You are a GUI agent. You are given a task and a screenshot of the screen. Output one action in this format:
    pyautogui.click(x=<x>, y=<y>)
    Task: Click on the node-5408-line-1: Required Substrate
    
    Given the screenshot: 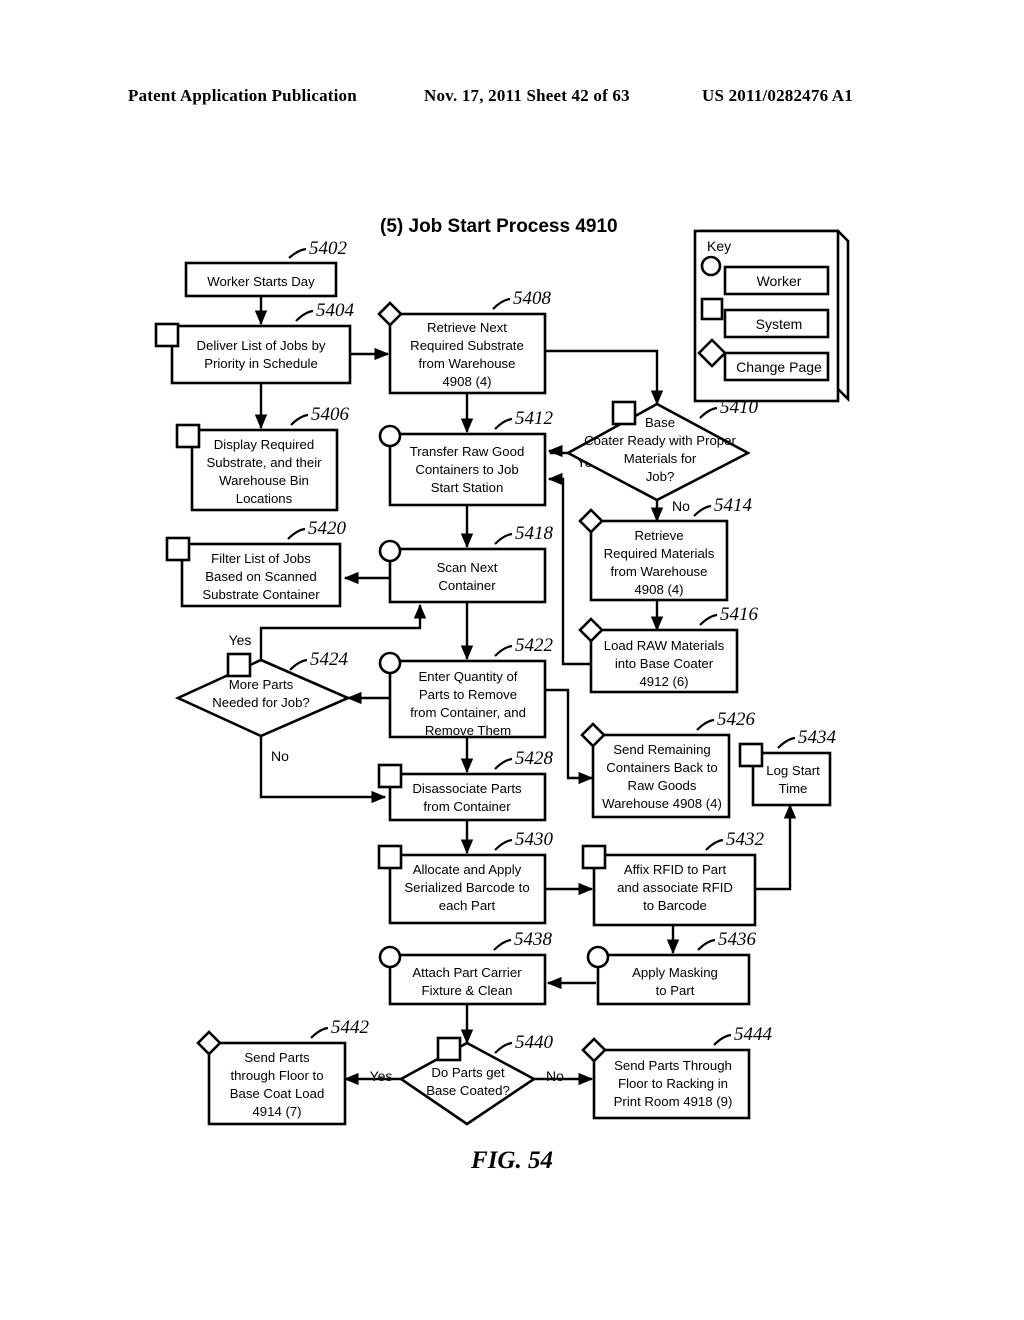 What is the action you would take?
    pyautogui.click(x=467, y=345)
    